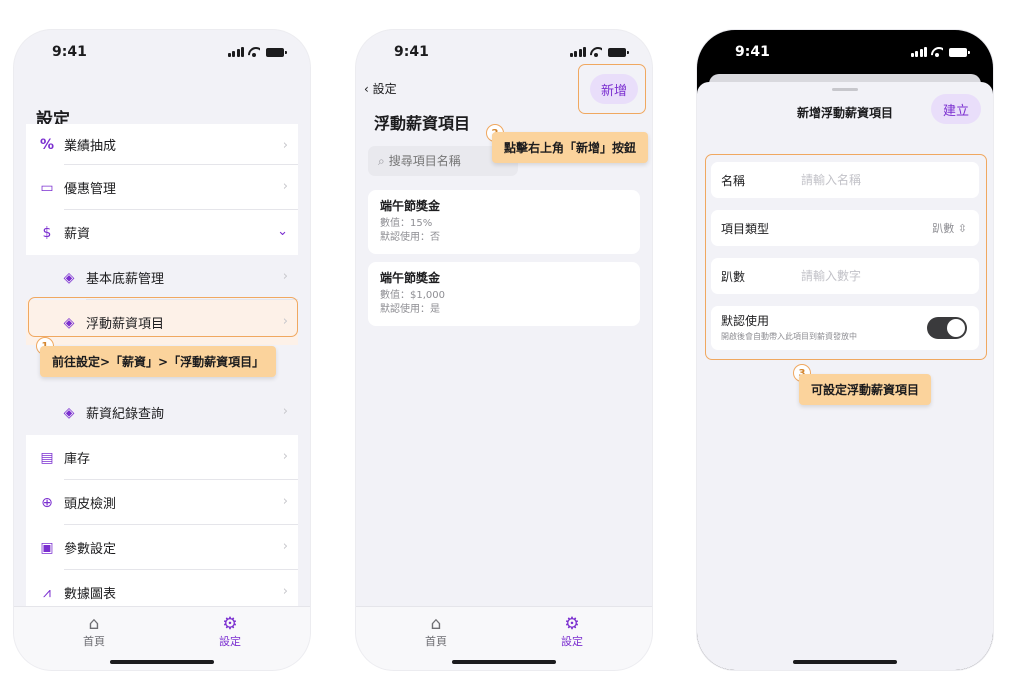 The width and height of the screenshot is (1024, 698). What do you see at coordinates (47, 502) in the screenshot?
I see `magnifier-icon: ⊕` at bounding box center [47, 502].